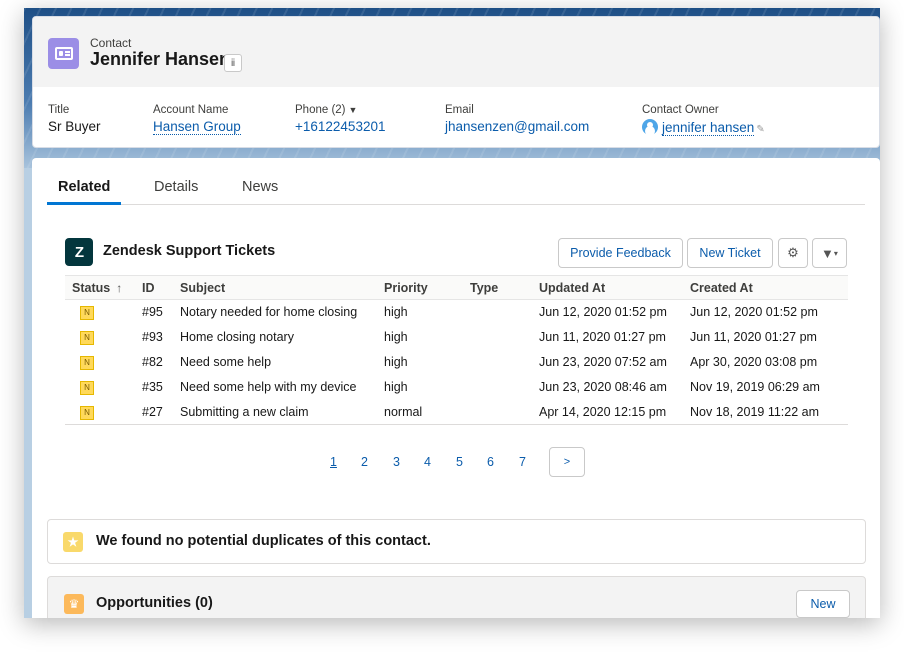 This screenshot has width=904, height=656. I want to click on account-link: Hansen Group, so click(197, 127).